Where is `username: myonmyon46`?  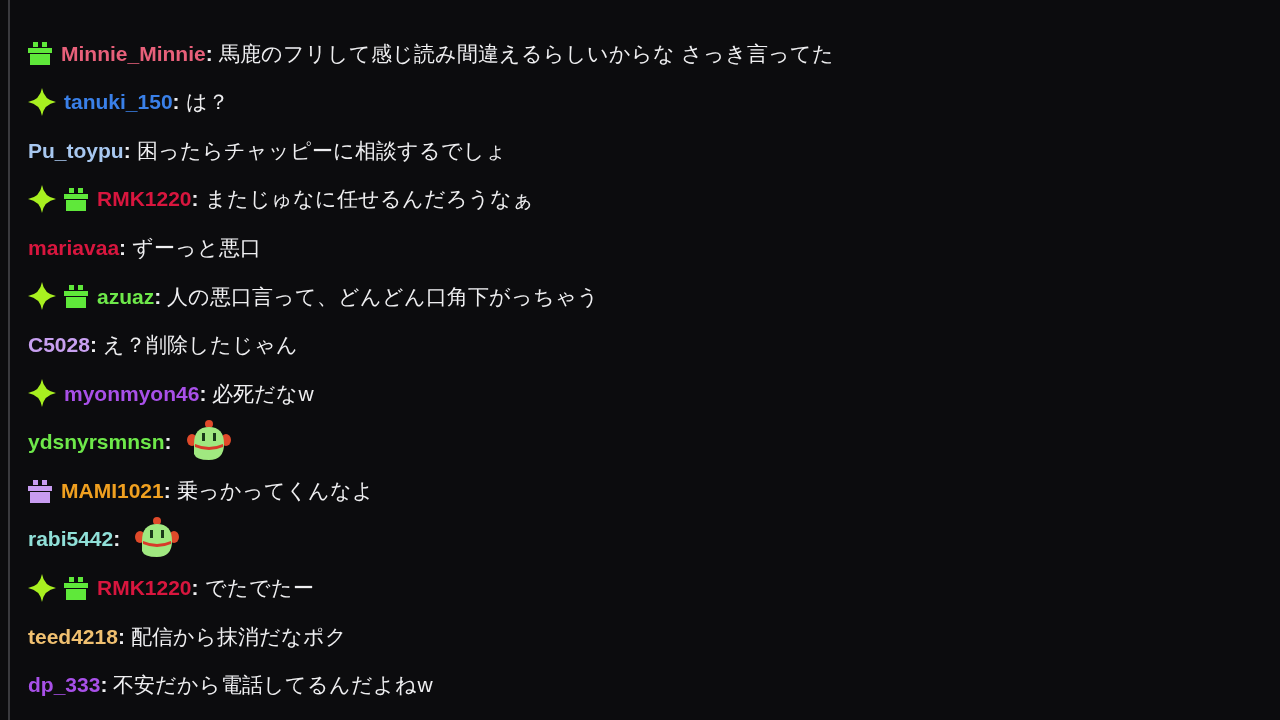 username: myonmyon46 is located at coordinates (132, 393).